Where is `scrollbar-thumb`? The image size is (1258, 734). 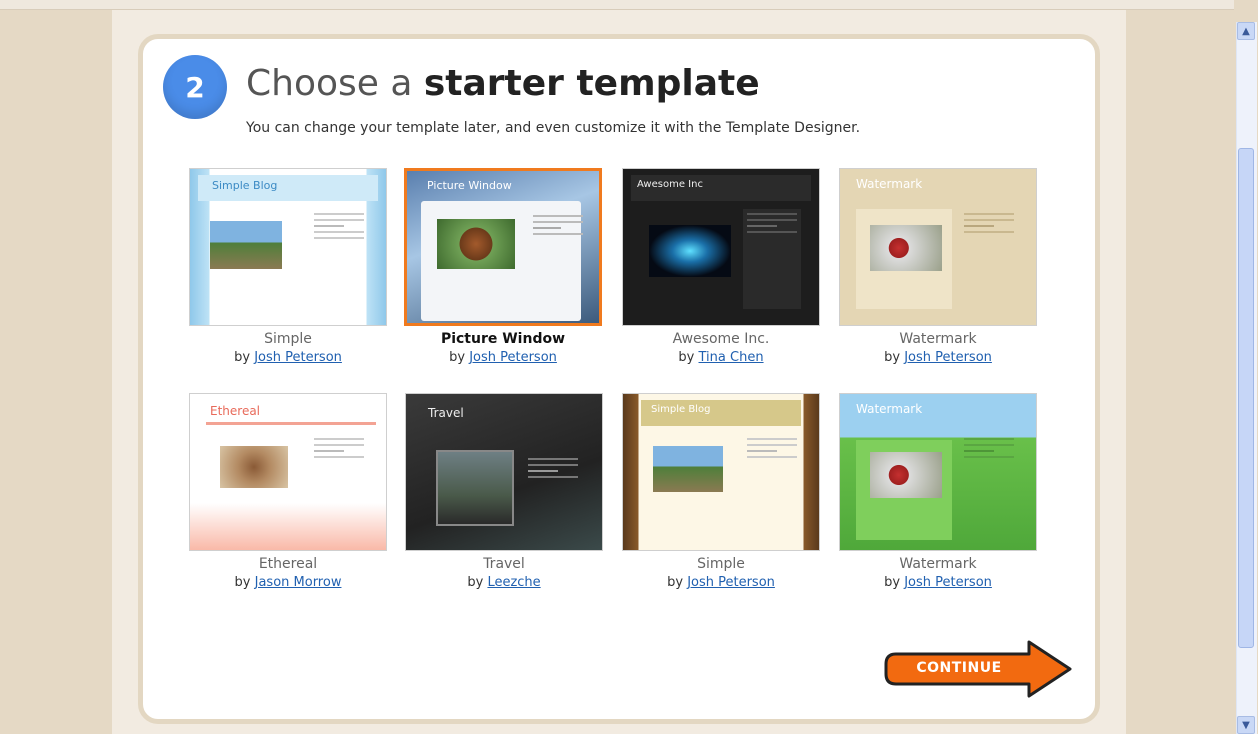 scrollbar-thumb is located at coordinates (1246, 398).